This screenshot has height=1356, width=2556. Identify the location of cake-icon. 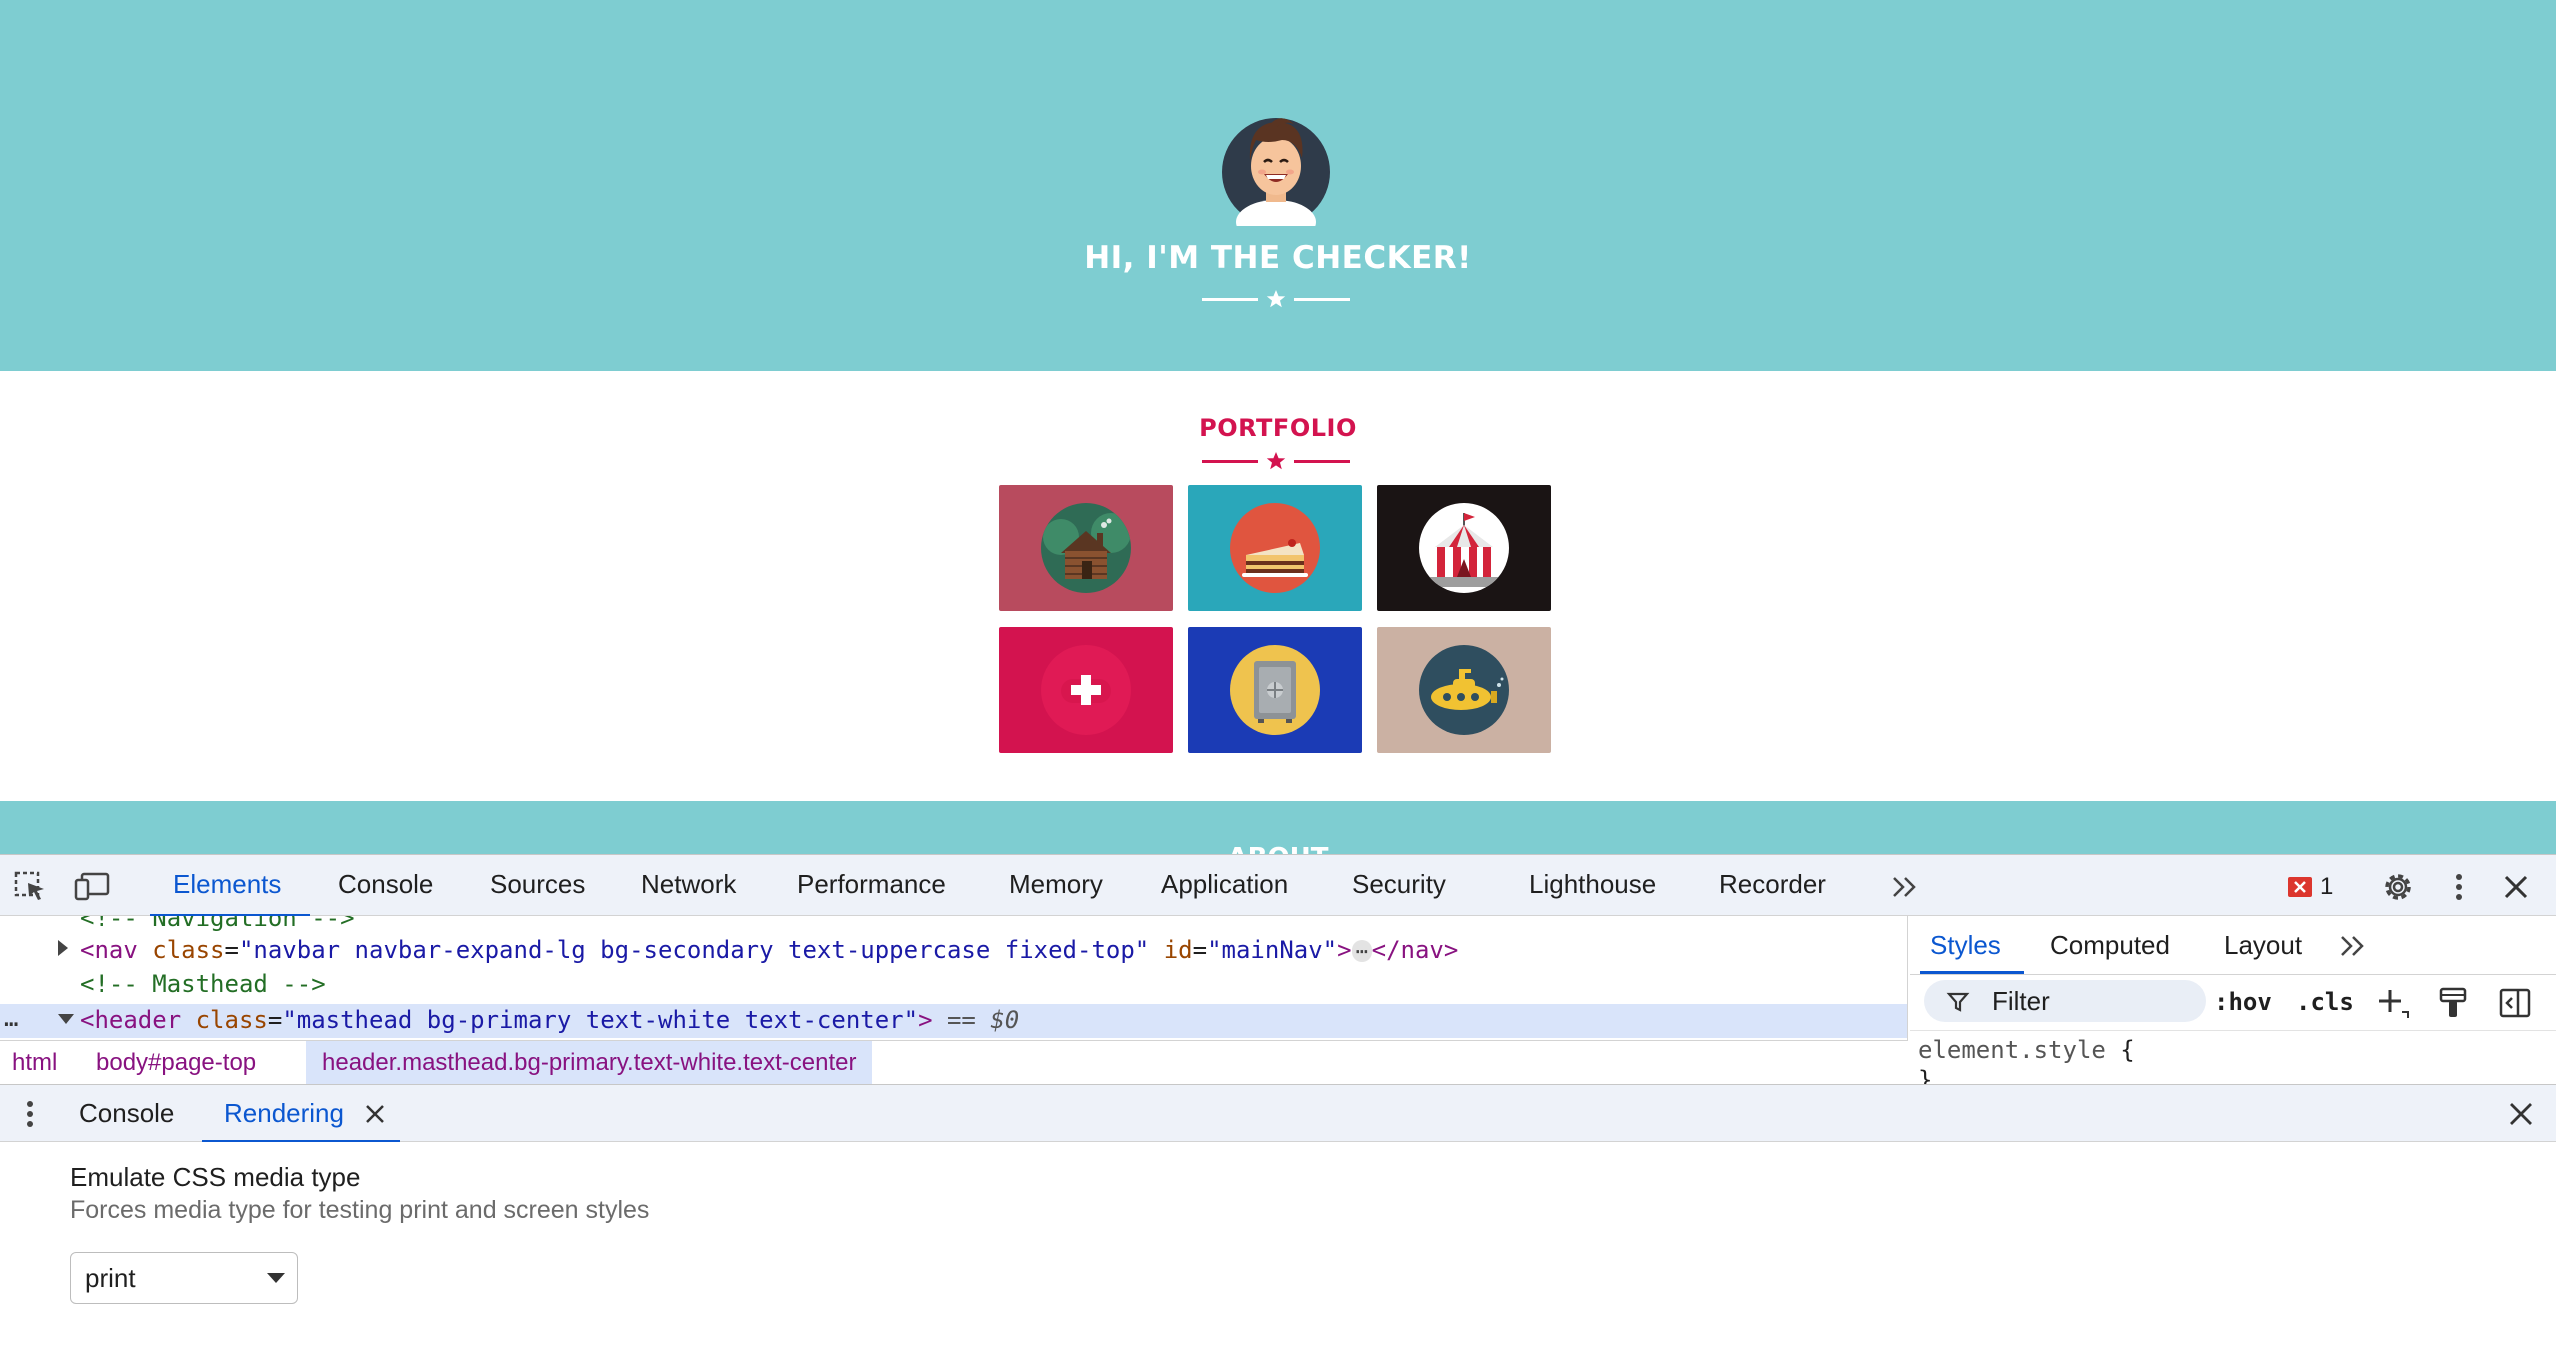
(1275, 558).